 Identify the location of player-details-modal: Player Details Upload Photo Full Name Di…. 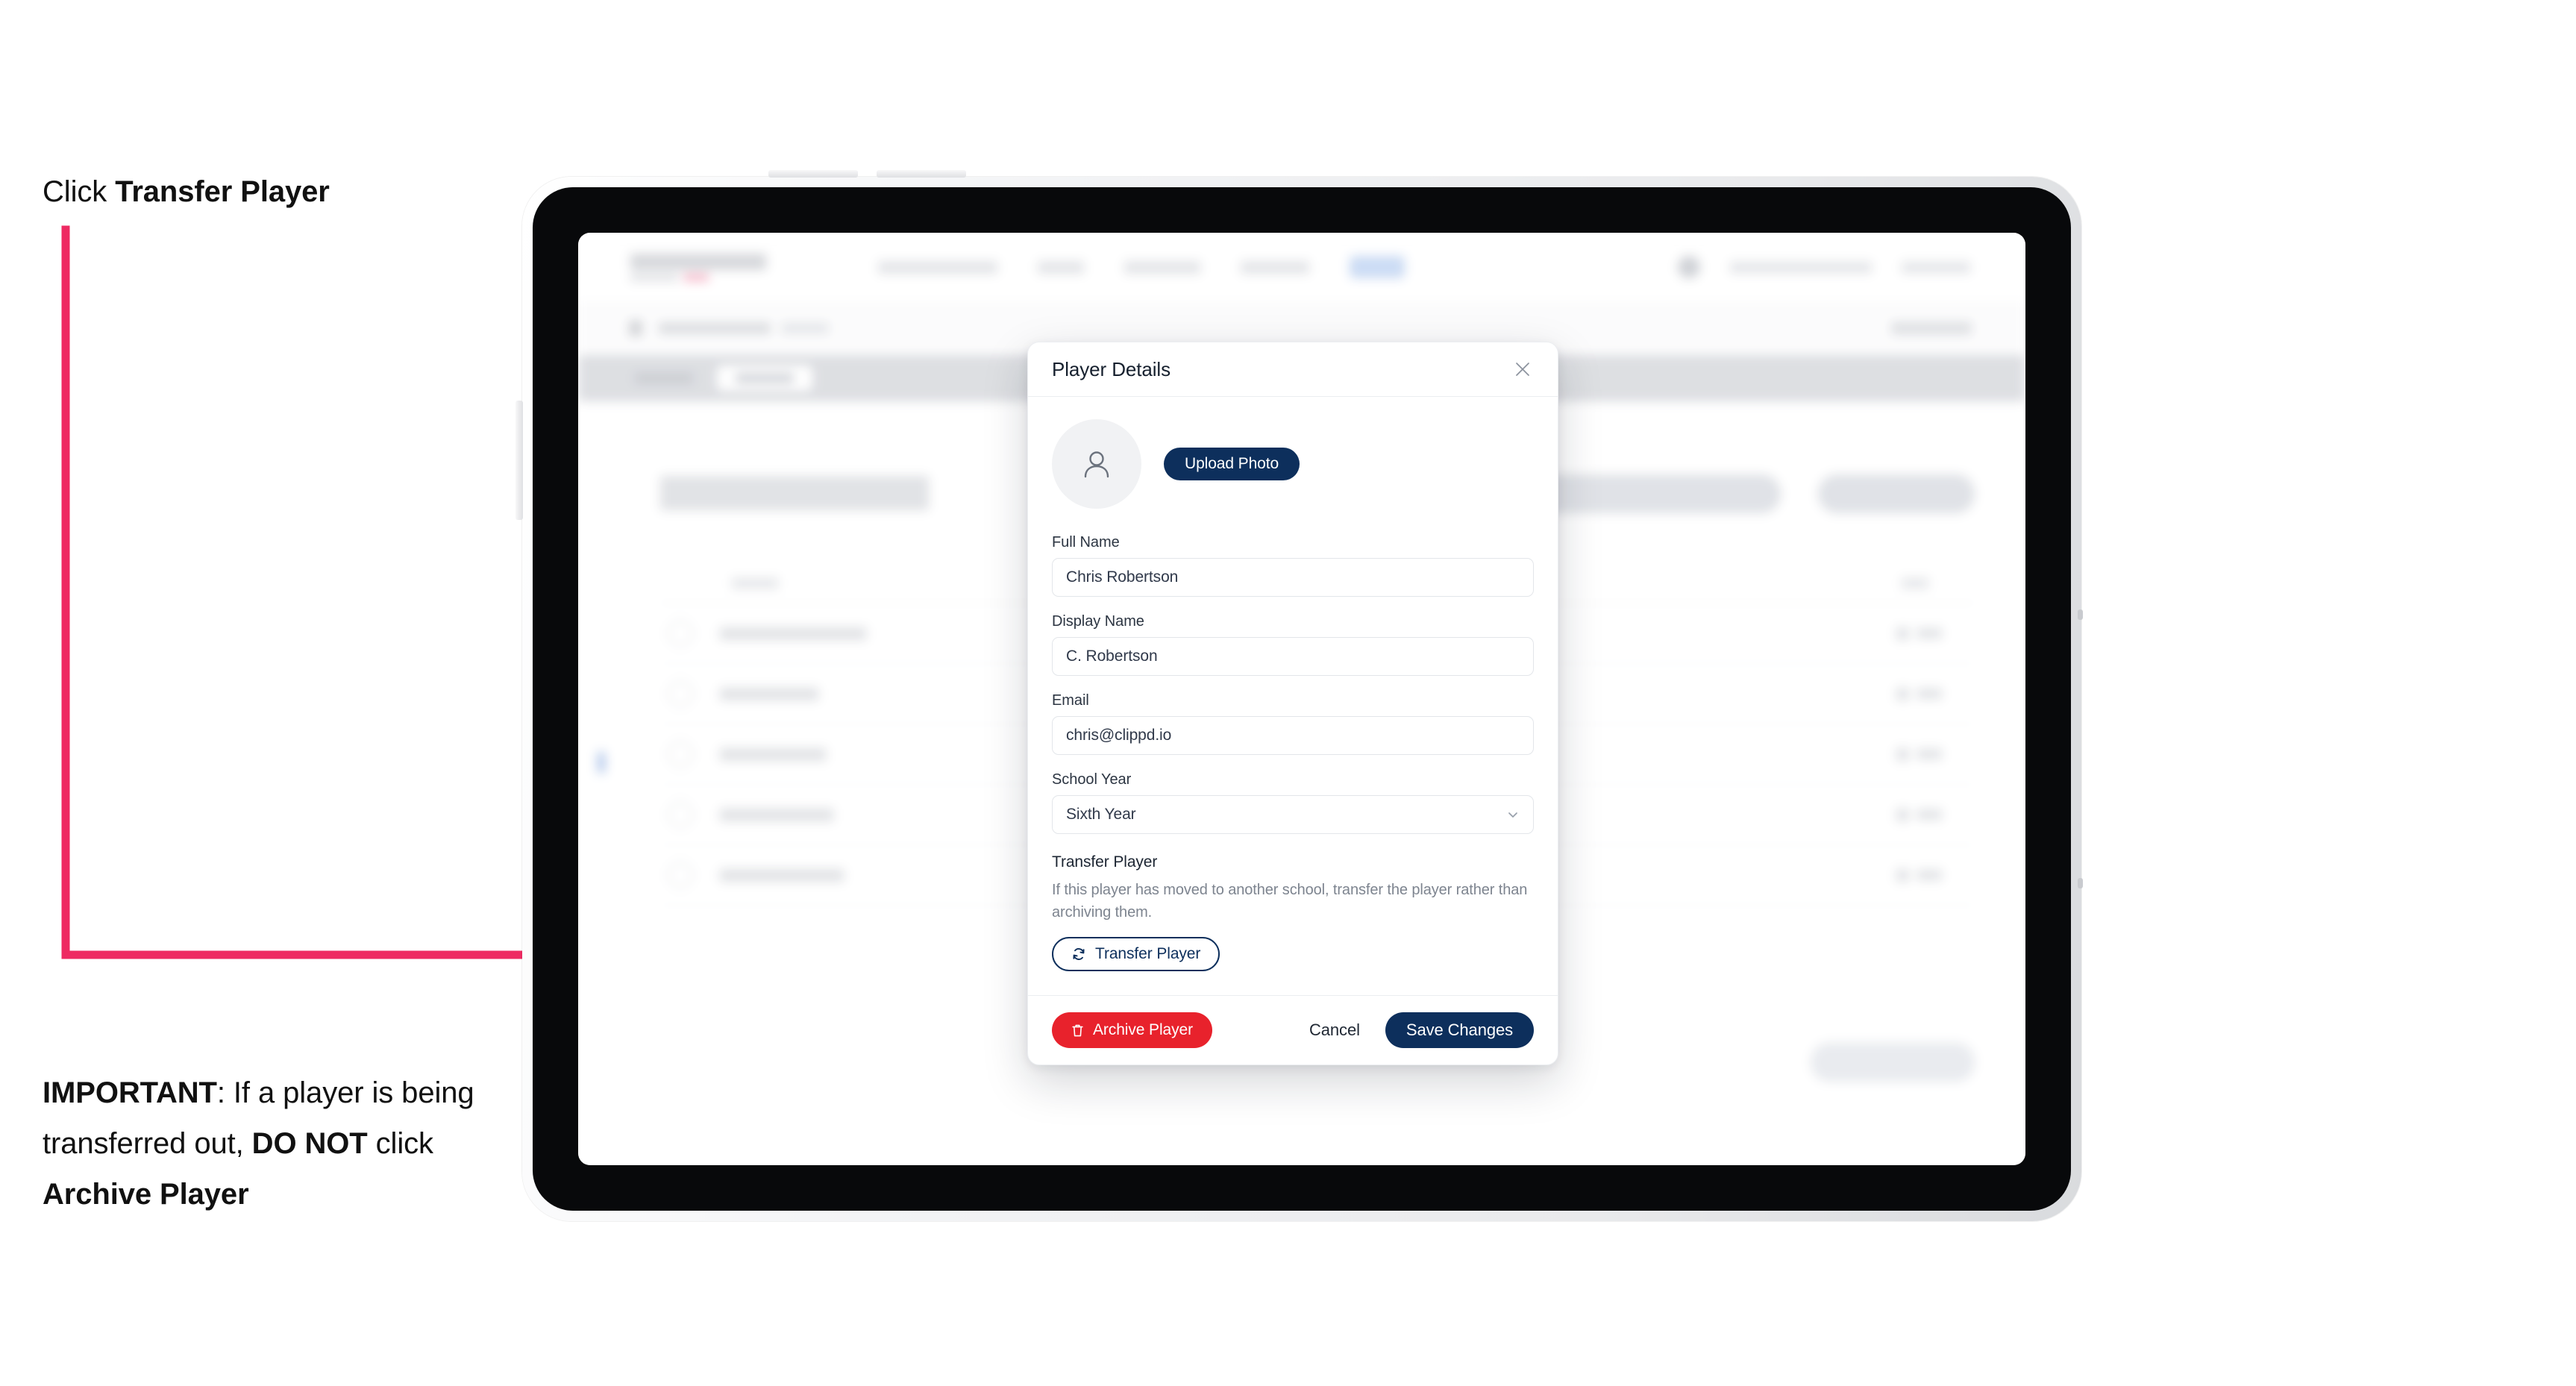
(1292, 703).